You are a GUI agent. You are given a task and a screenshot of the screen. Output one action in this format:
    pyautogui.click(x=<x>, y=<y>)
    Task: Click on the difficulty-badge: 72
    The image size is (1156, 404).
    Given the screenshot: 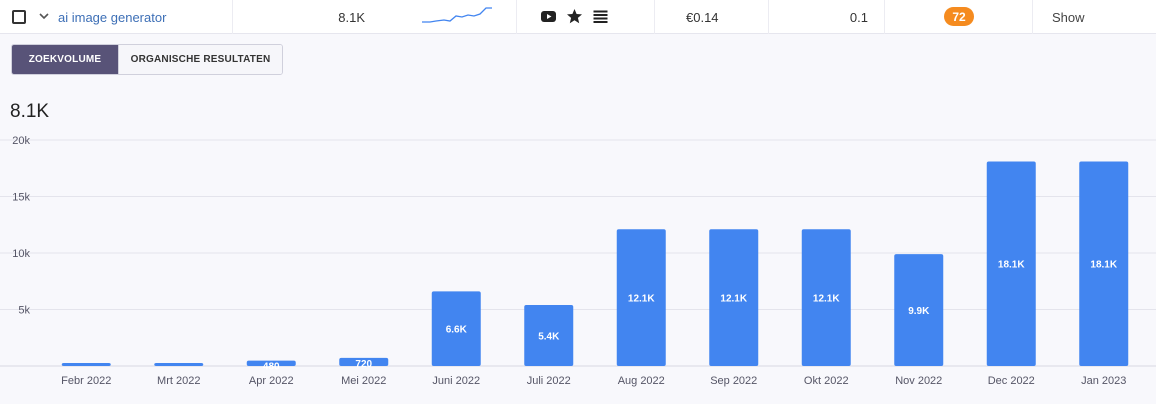 What is the action you would take?
    pyautogui.click(x=959, y=16)
    